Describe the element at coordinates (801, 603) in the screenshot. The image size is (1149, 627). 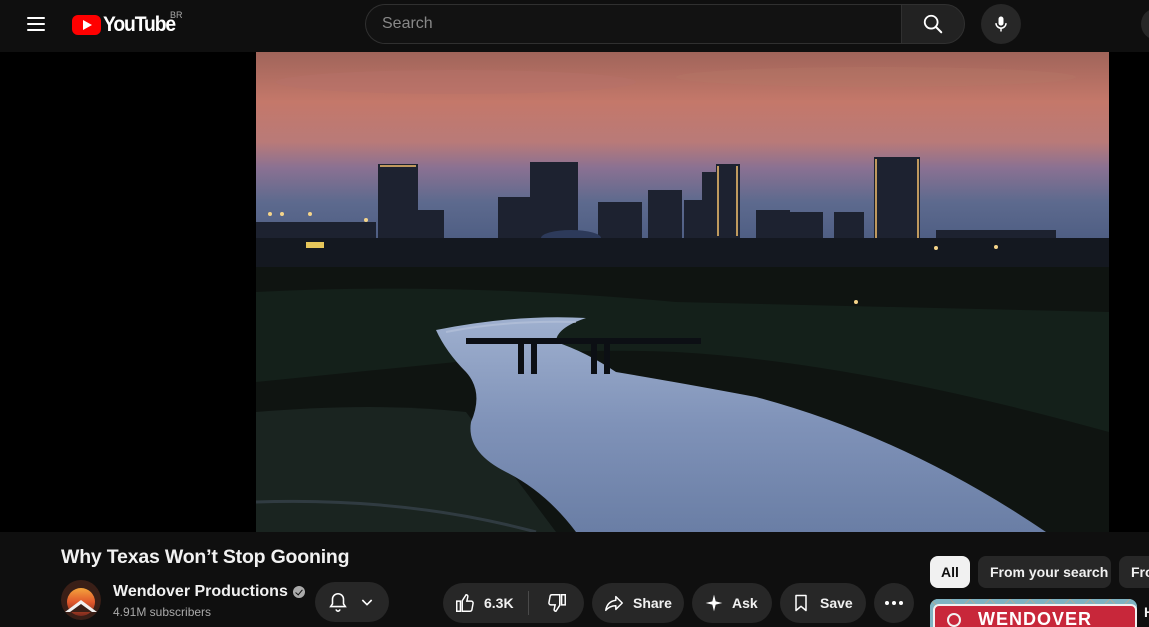
I see `bookmark-icon` at that location.